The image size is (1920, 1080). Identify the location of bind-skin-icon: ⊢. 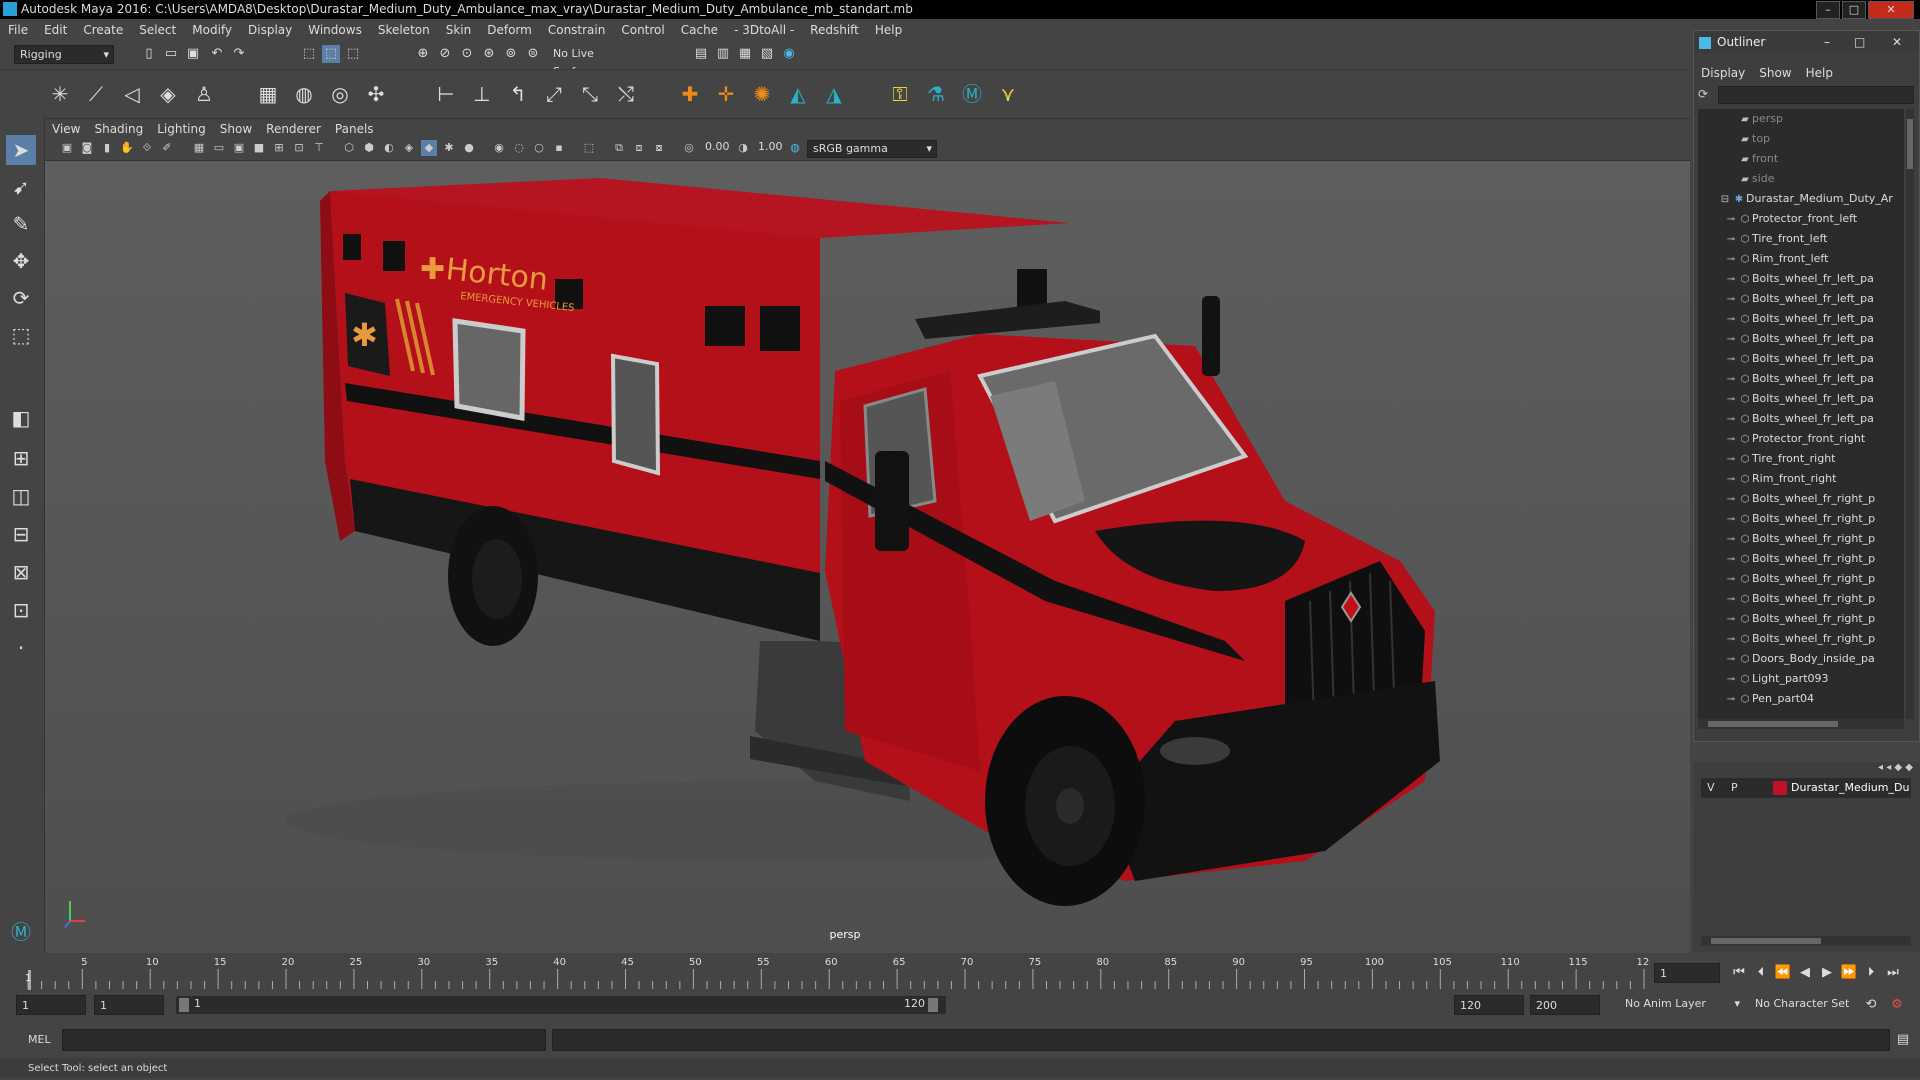
(446, 94).